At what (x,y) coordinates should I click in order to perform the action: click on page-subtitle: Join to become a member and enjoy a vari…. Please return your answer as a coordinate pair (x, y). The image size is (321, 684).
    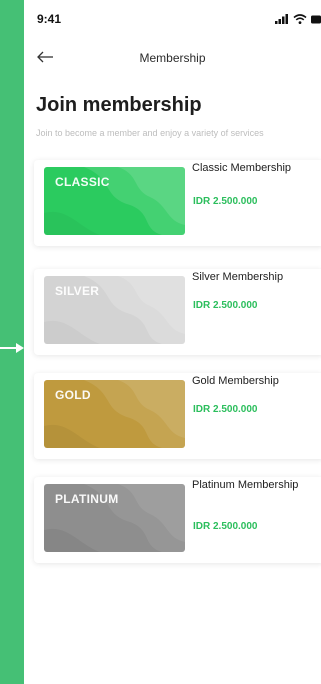
    Looking at the image, I should click on (150, 133).